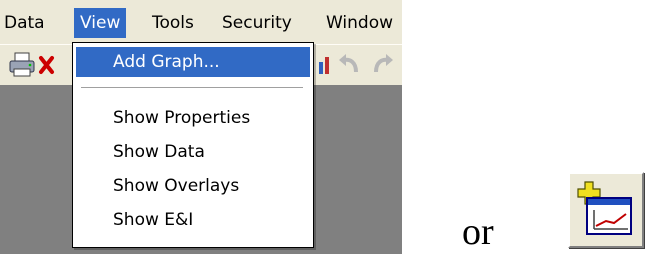 This screenshot has width=655, height=254. Describe the element at coordinates (349, 65) in the screenshot. I see `undo-arrow-icon` at that location.